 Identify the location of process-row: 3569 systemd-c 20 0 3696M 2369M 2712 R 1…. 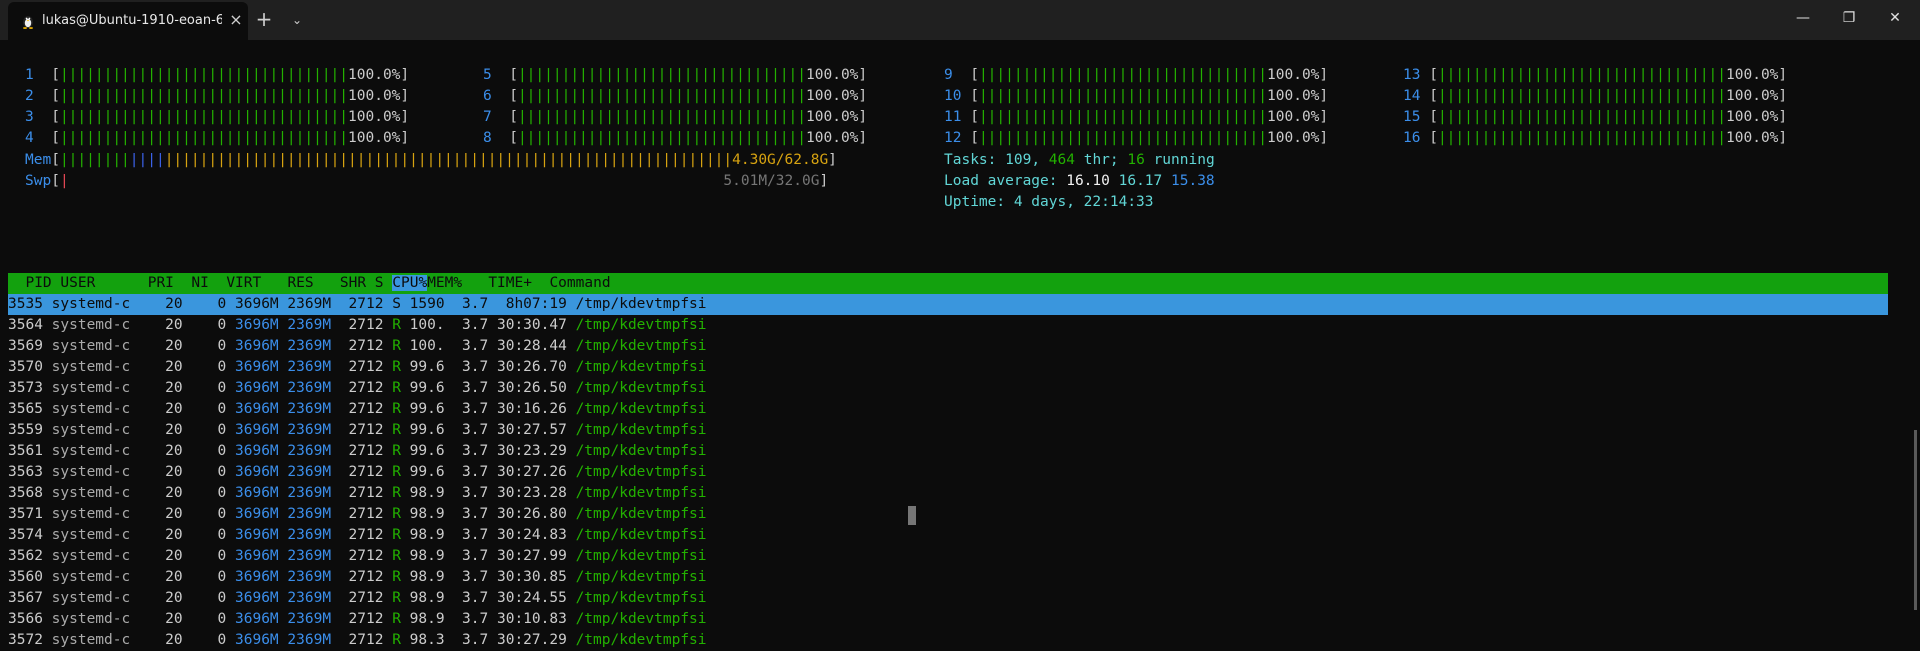
(948, 346).